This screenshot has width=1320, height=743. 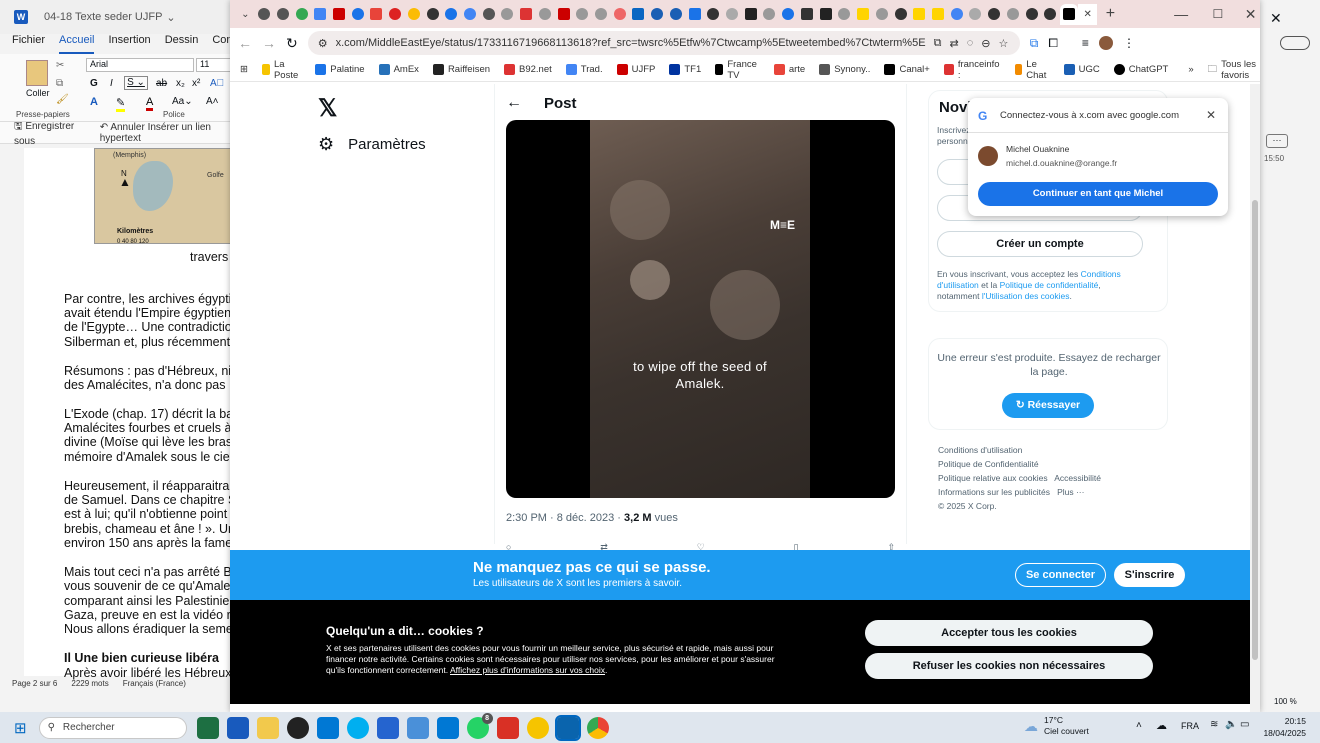 I want to click on reply-icon: ○, so click(x=508, y=547).